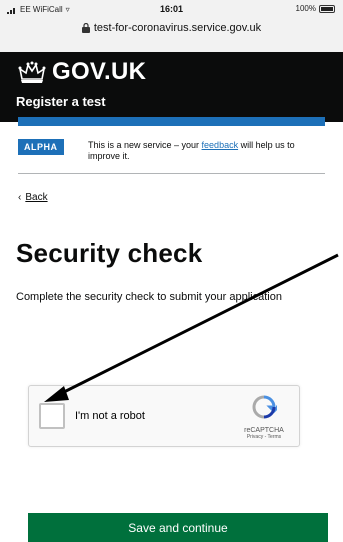 The height and width of the screenshot is (542, 343). What do you see at coordinates (305, 8) in the screenshot?
I see `battery-percent: 100%` at bounding box center [305, 8].